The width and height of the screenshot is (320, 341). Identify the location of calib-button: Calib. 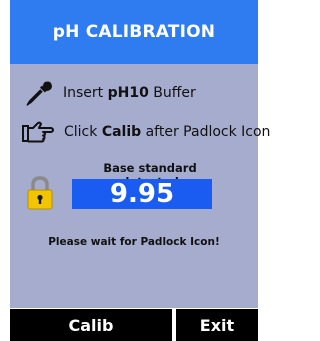
(91, 325).